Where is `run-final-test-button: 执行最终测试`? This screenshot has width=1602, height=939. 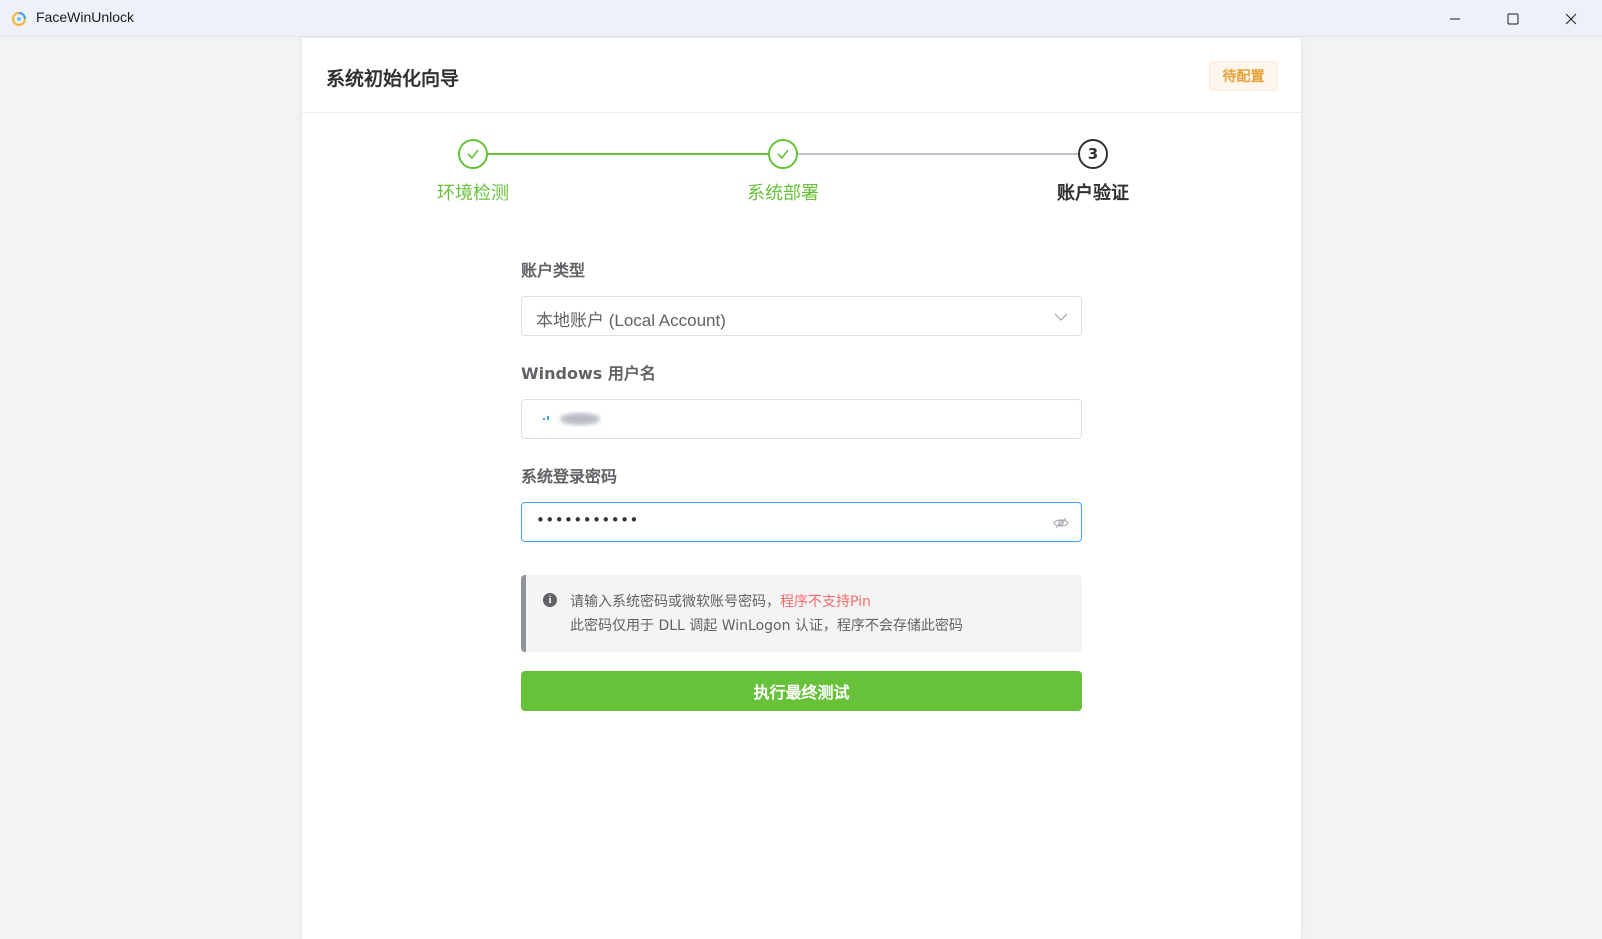
run-final-test-button: 执行最终测试 is located at coordinates (801, 691).